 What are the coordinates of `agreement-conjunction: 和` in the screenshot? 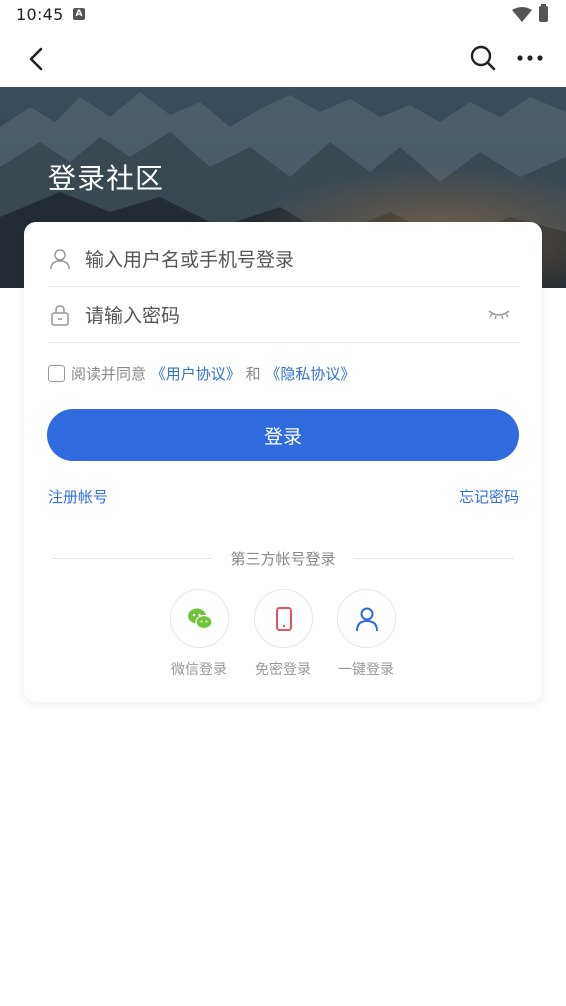 It's located at (253, 374).